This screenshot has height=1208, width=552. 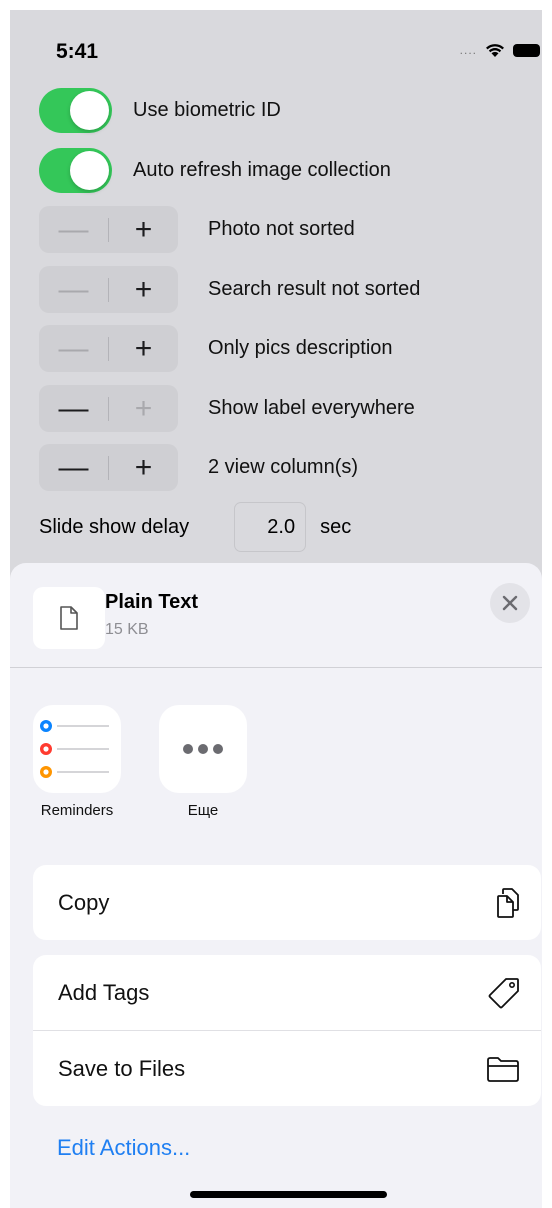 What do you see at coordinates (104, 992) in the screenshot?
I see `add-tags-label: Add Tags` at bounding box center [104, 992].